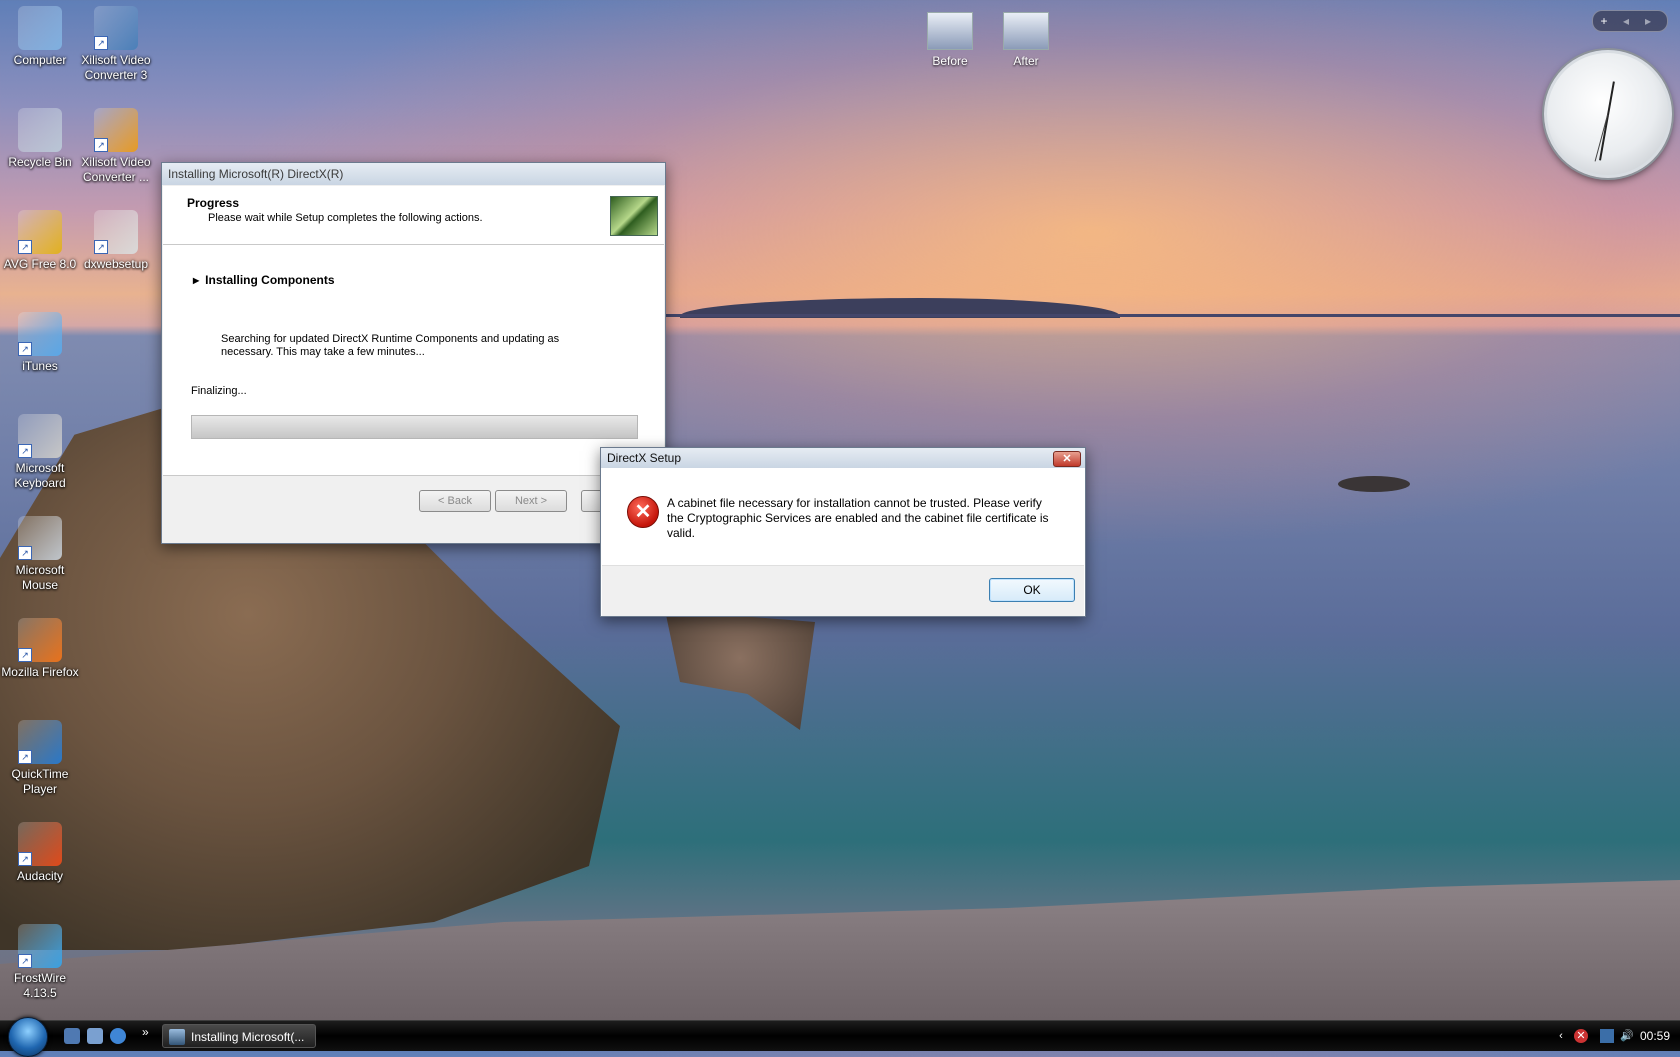  What do you see at coordinates (531, 501) in the screenshot?
I see `next-button: Next >` at bounding box center [531, 501].